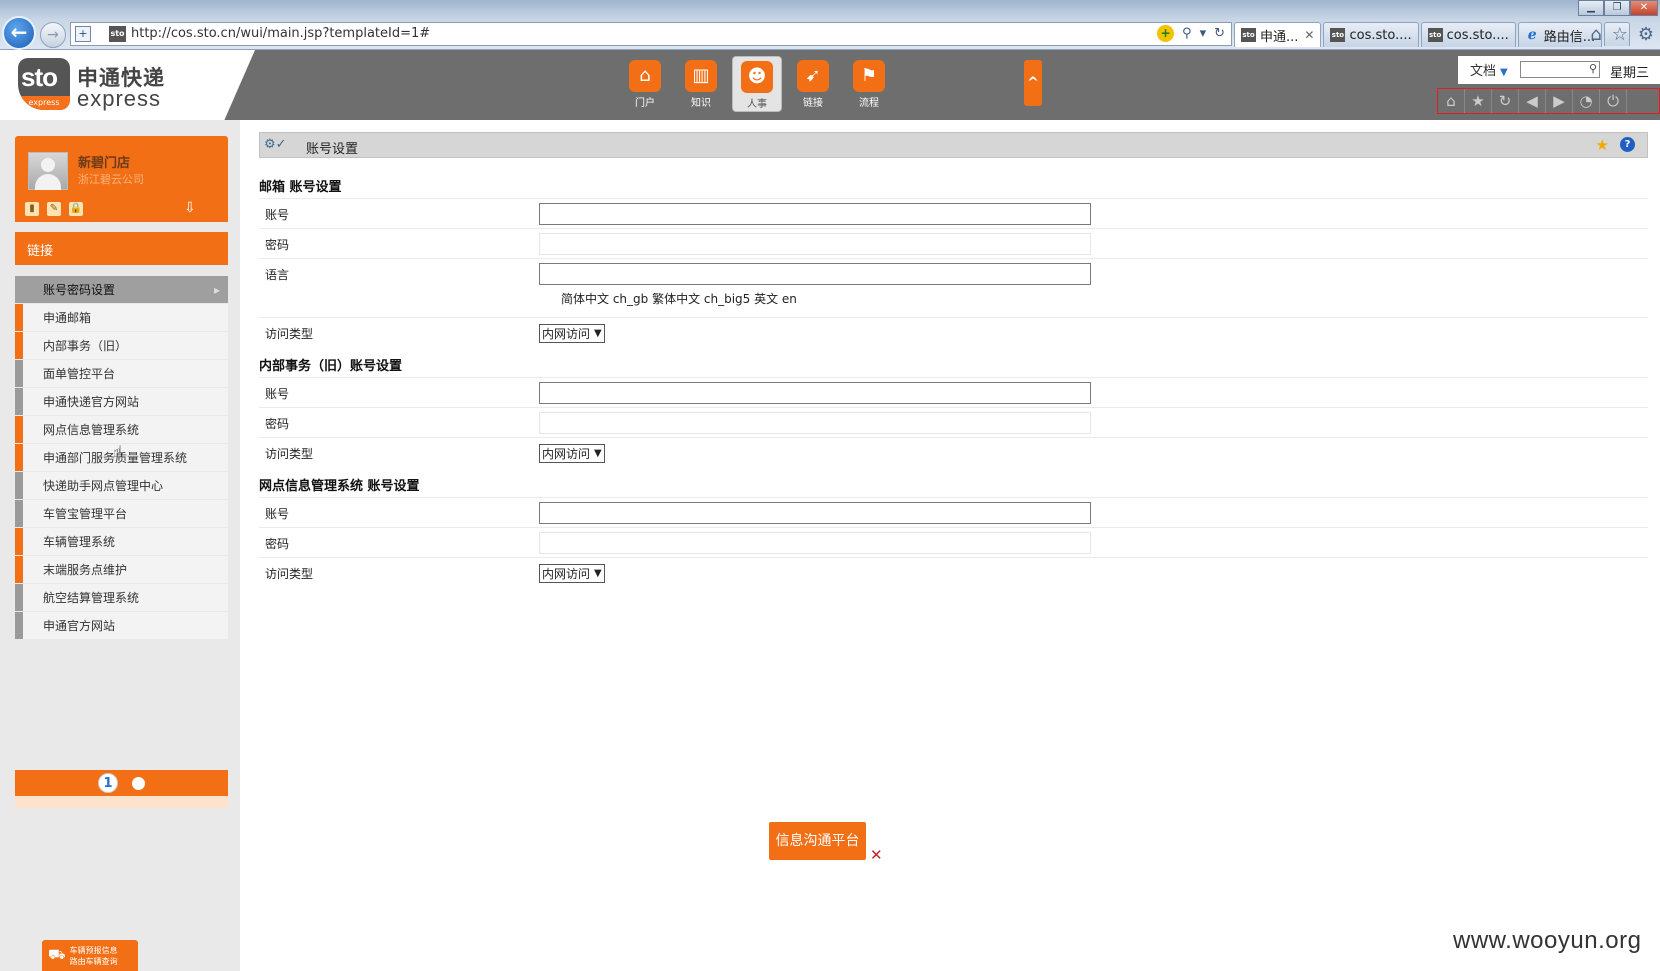 This screenshot has width=1660, height=971. Describe the element at coordinates (815, 513) in the screenshot. I see `outlet-account-input` at that location.